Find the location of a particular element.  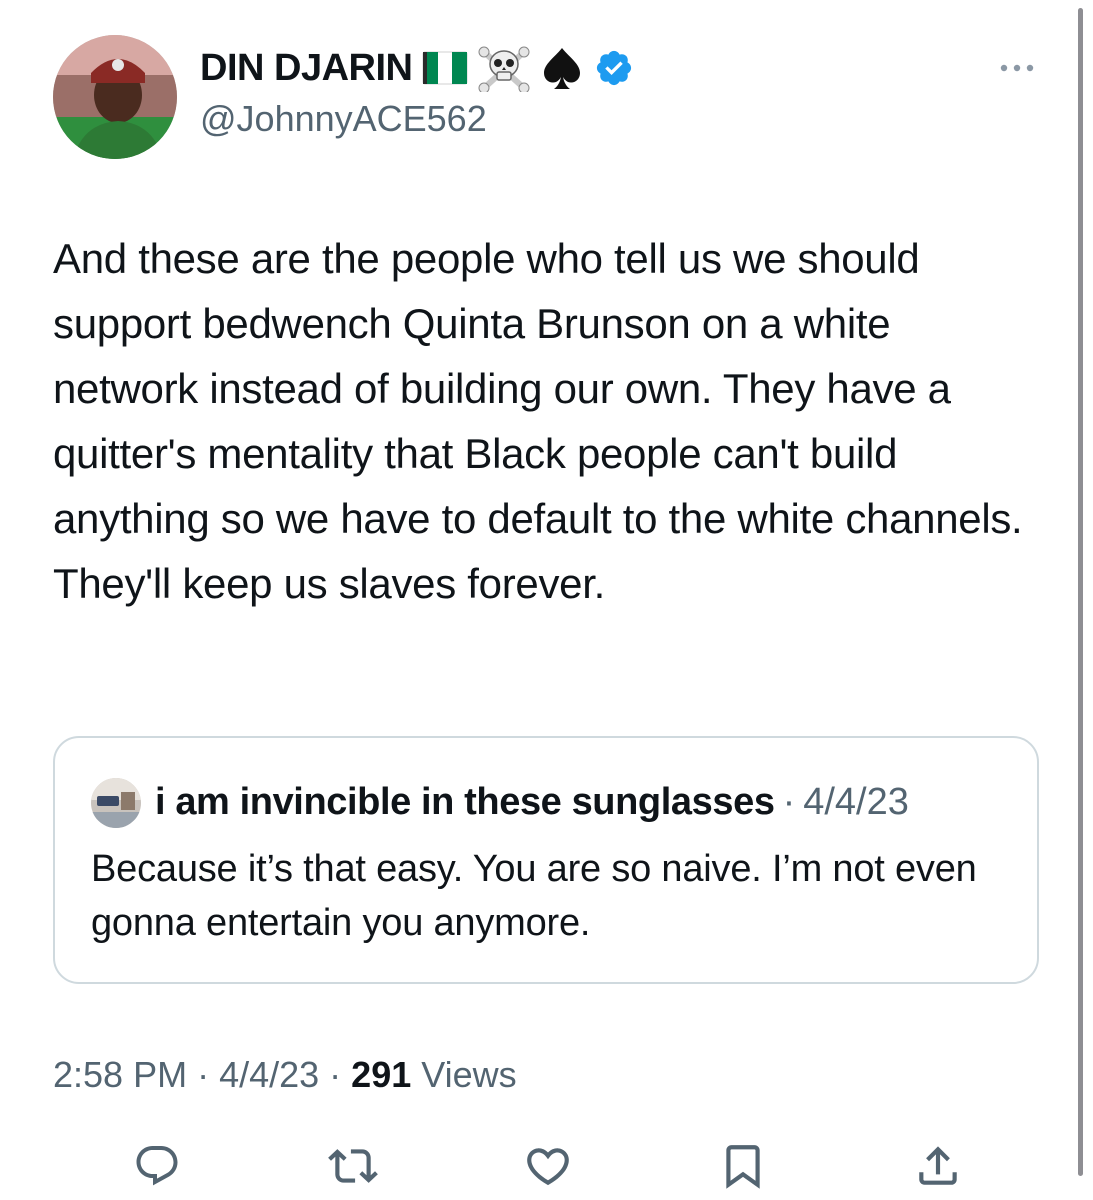

skull-and-crossbones-icon is located at coordinates (504, 69).